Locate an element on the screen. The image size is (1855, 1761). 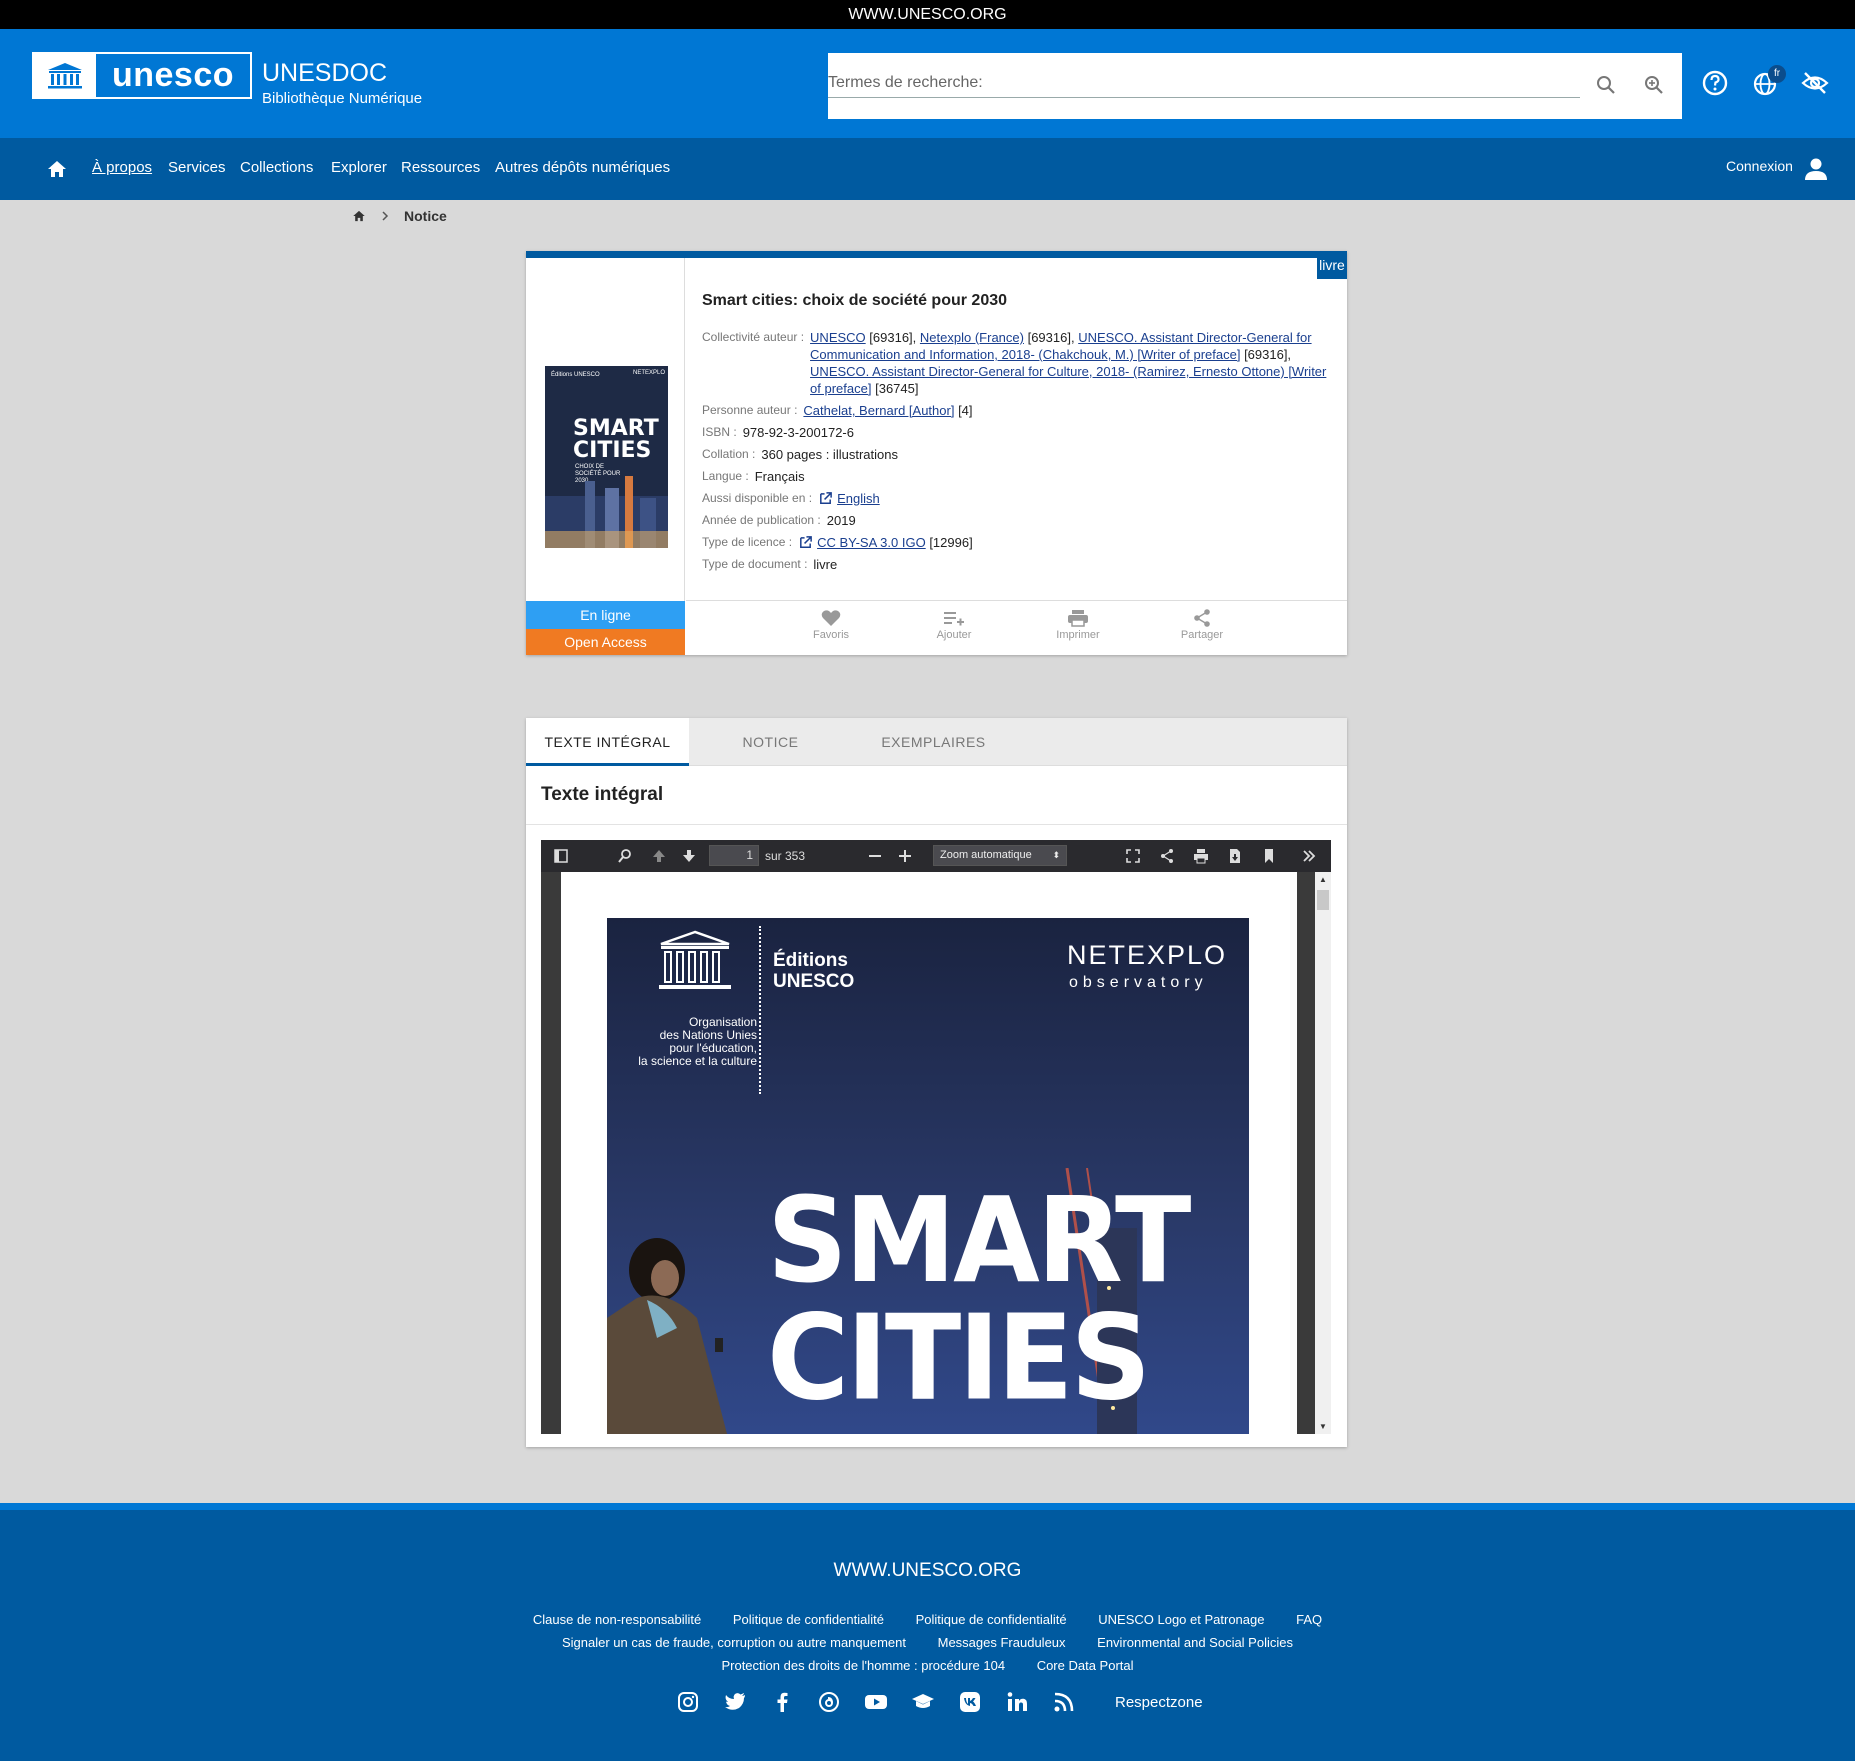
tab-notice: NOTICE is located at coordinates (770, 742).